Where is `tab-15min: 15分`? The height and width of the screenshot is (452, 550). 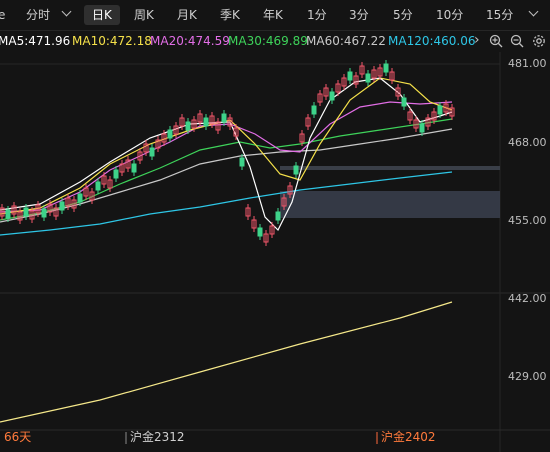
tab-15min: 15分 is located at coordinates (499, 15).